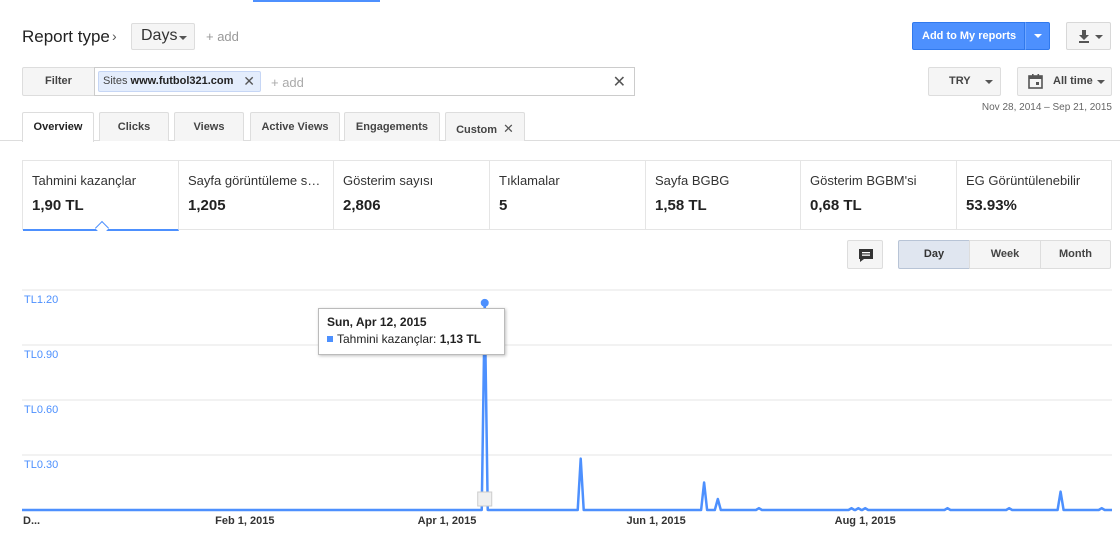 The image size is (1120, 540). I want to click on filter-add-input: + add, so click(287, 82).